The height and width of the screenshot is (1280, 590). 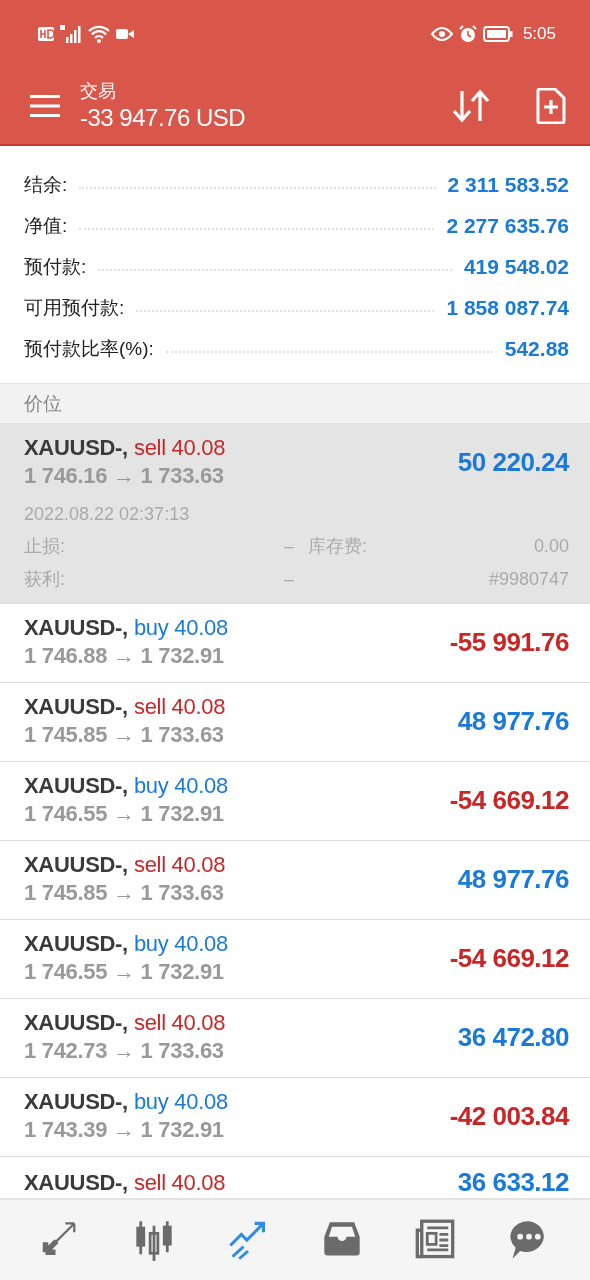 I want to click on toolbar-title: 交易, so click(x=98, y=91).